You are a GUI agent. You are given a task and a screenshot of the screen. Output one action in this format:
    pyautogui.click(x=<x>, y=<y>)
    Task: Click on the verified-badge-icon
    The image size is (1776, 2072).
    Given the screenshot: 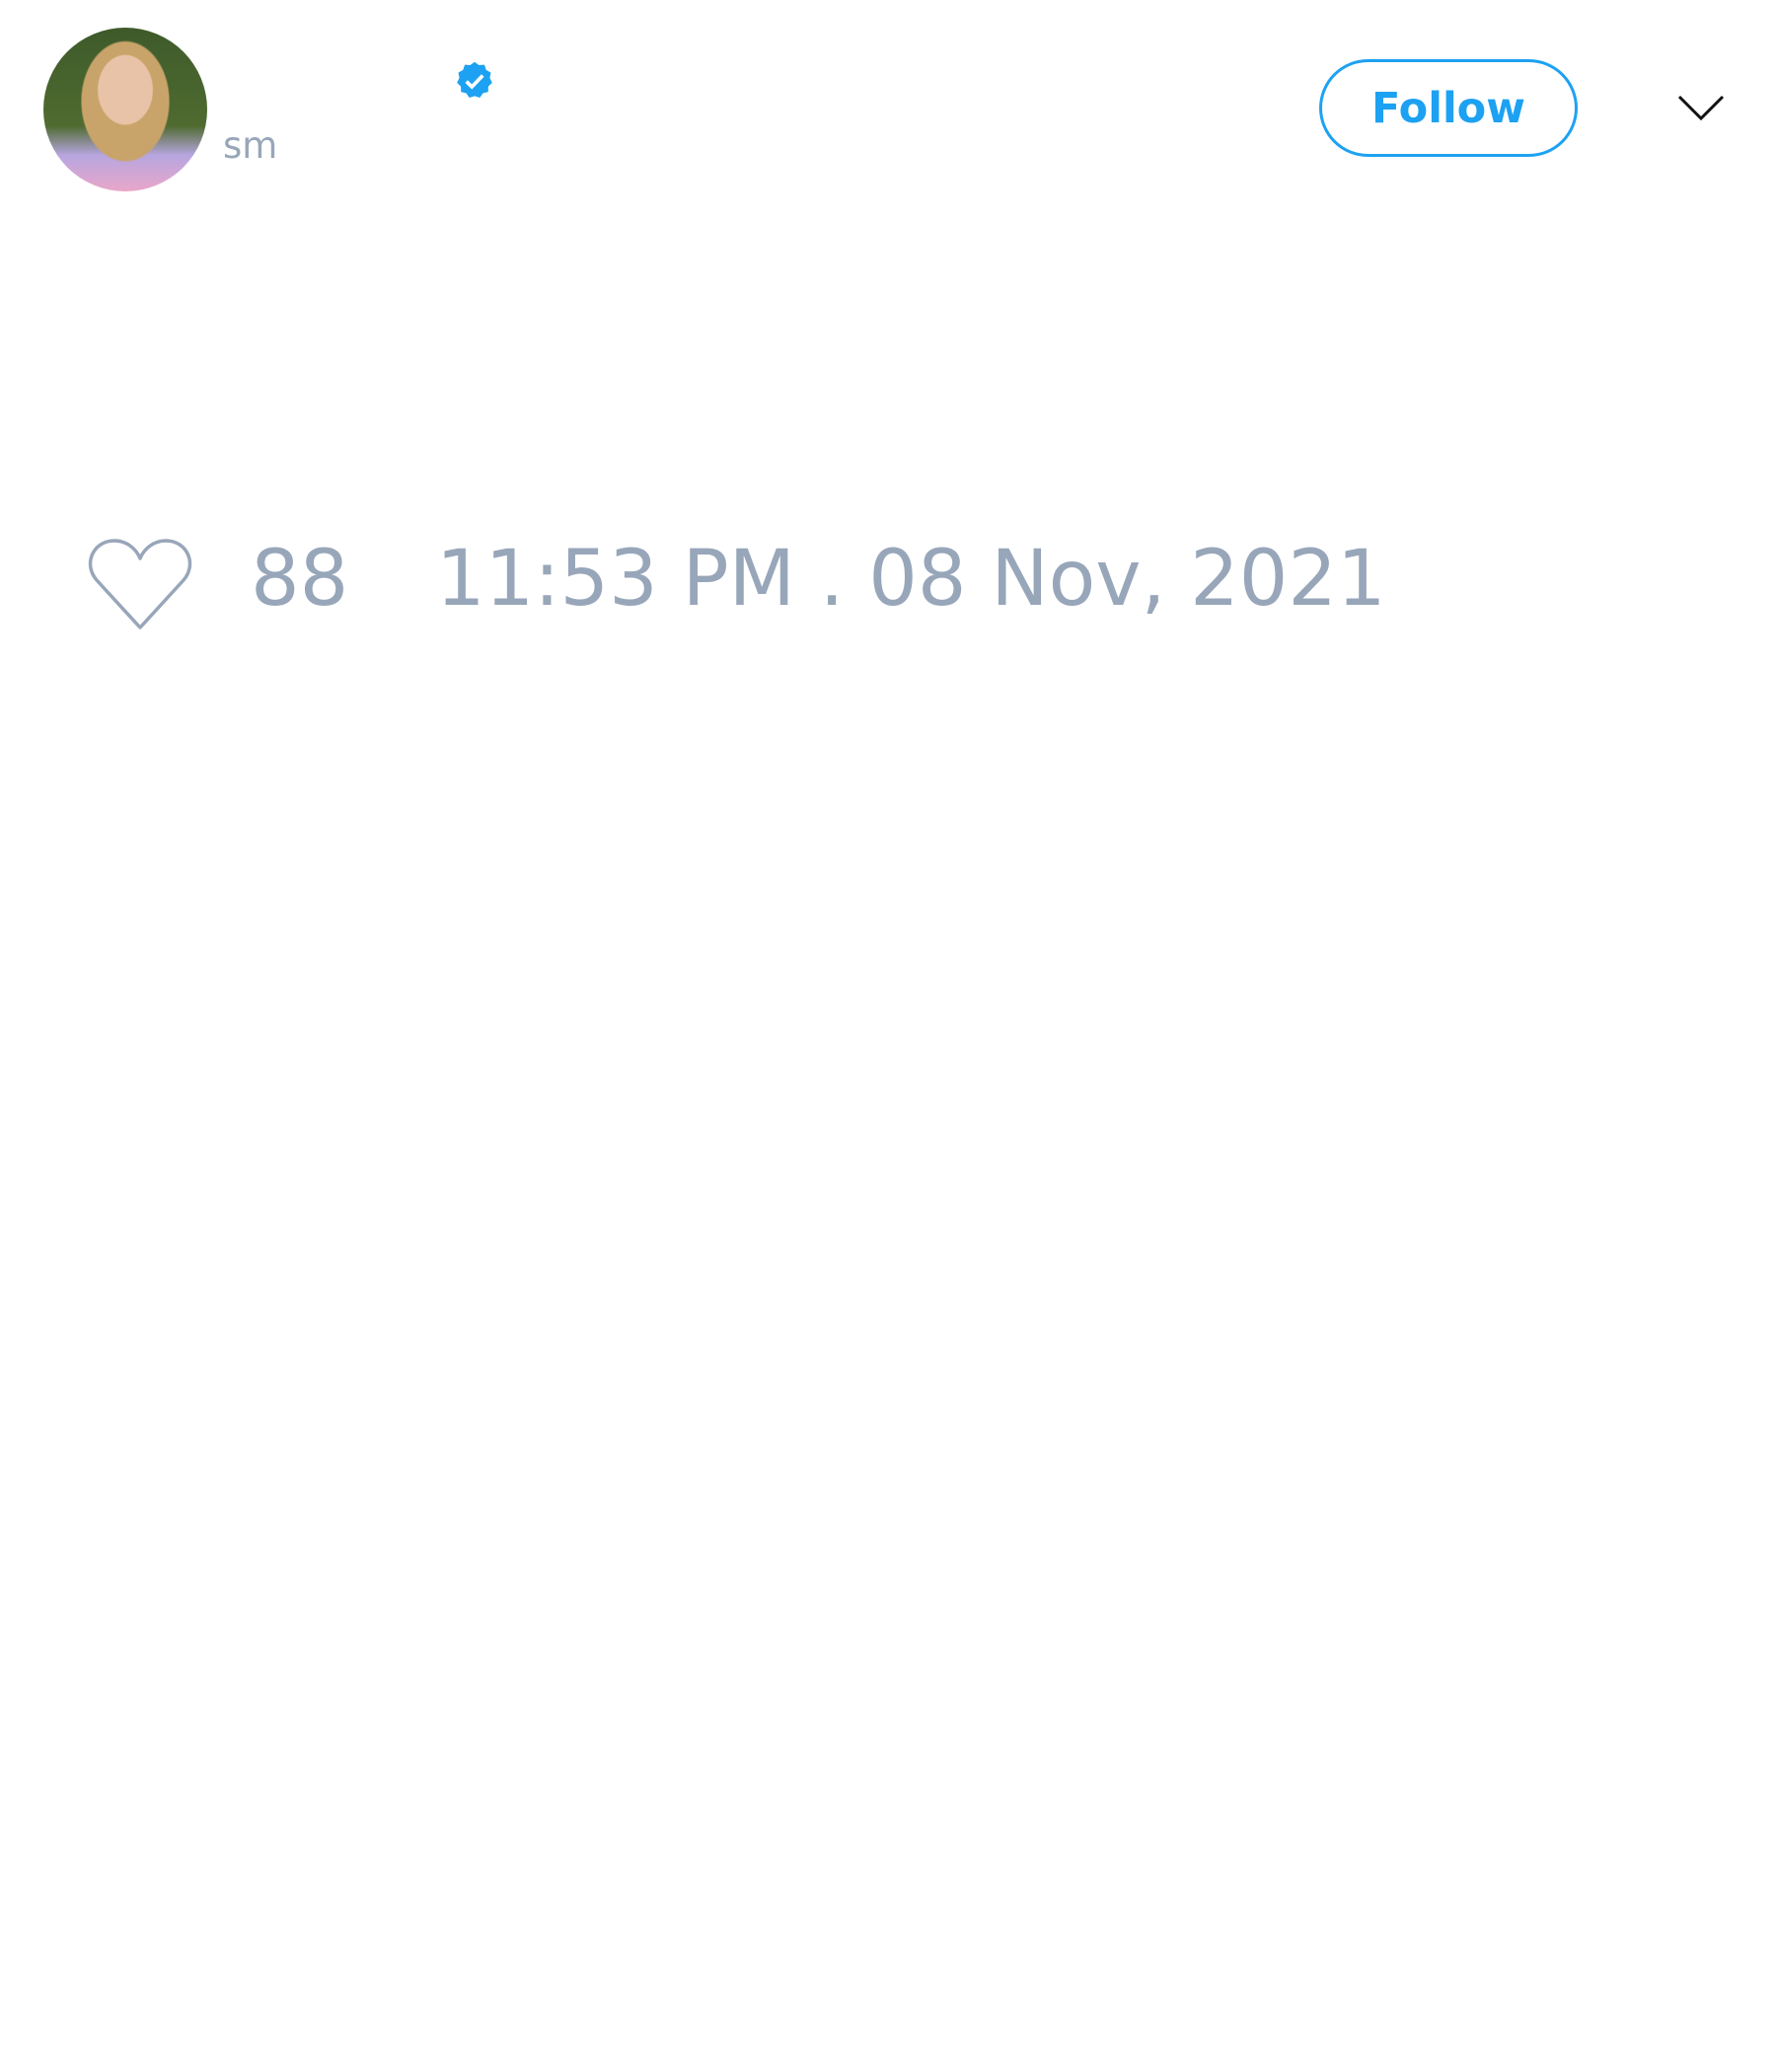 What is the action you would take?
    pyautogui.click(x=475, y=80)
    